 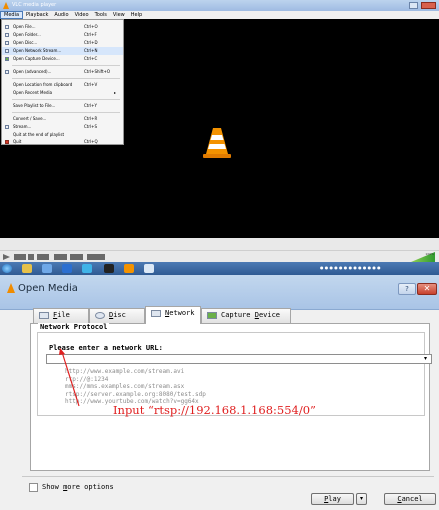 I want to click on vlc-taskbar-icon, so click(x=129, y=268).